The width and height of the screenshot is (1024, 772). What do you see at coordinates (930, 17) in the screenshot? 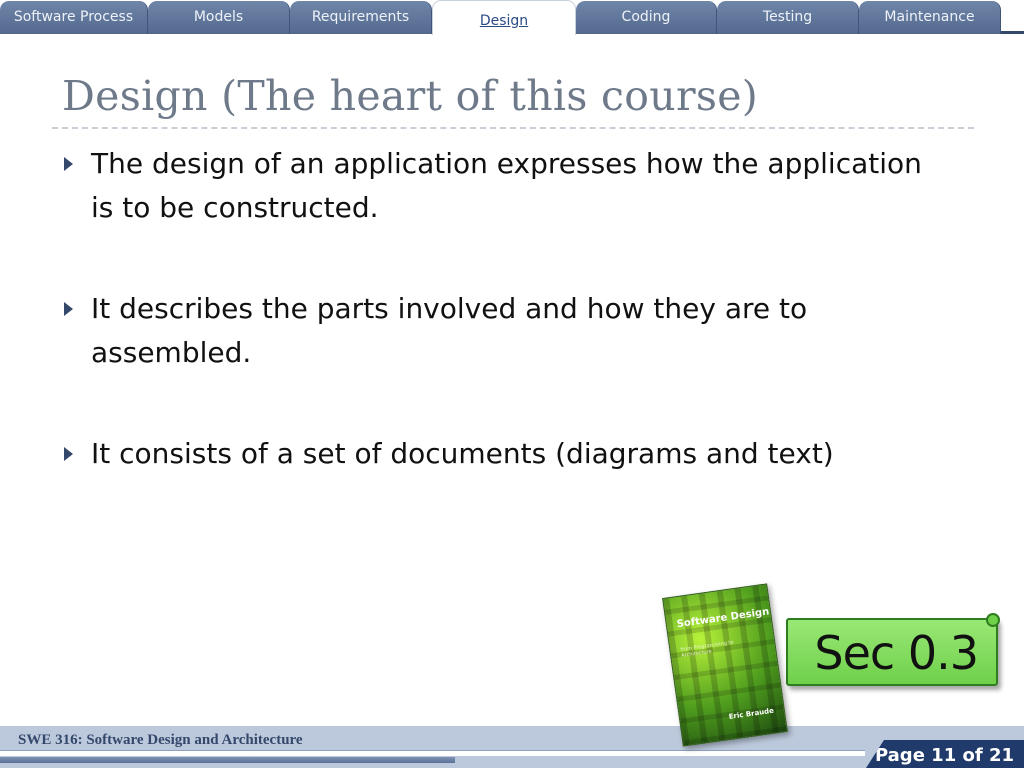
I see `tab-maintenance: Maintenance` at bounding box center [930, 17].